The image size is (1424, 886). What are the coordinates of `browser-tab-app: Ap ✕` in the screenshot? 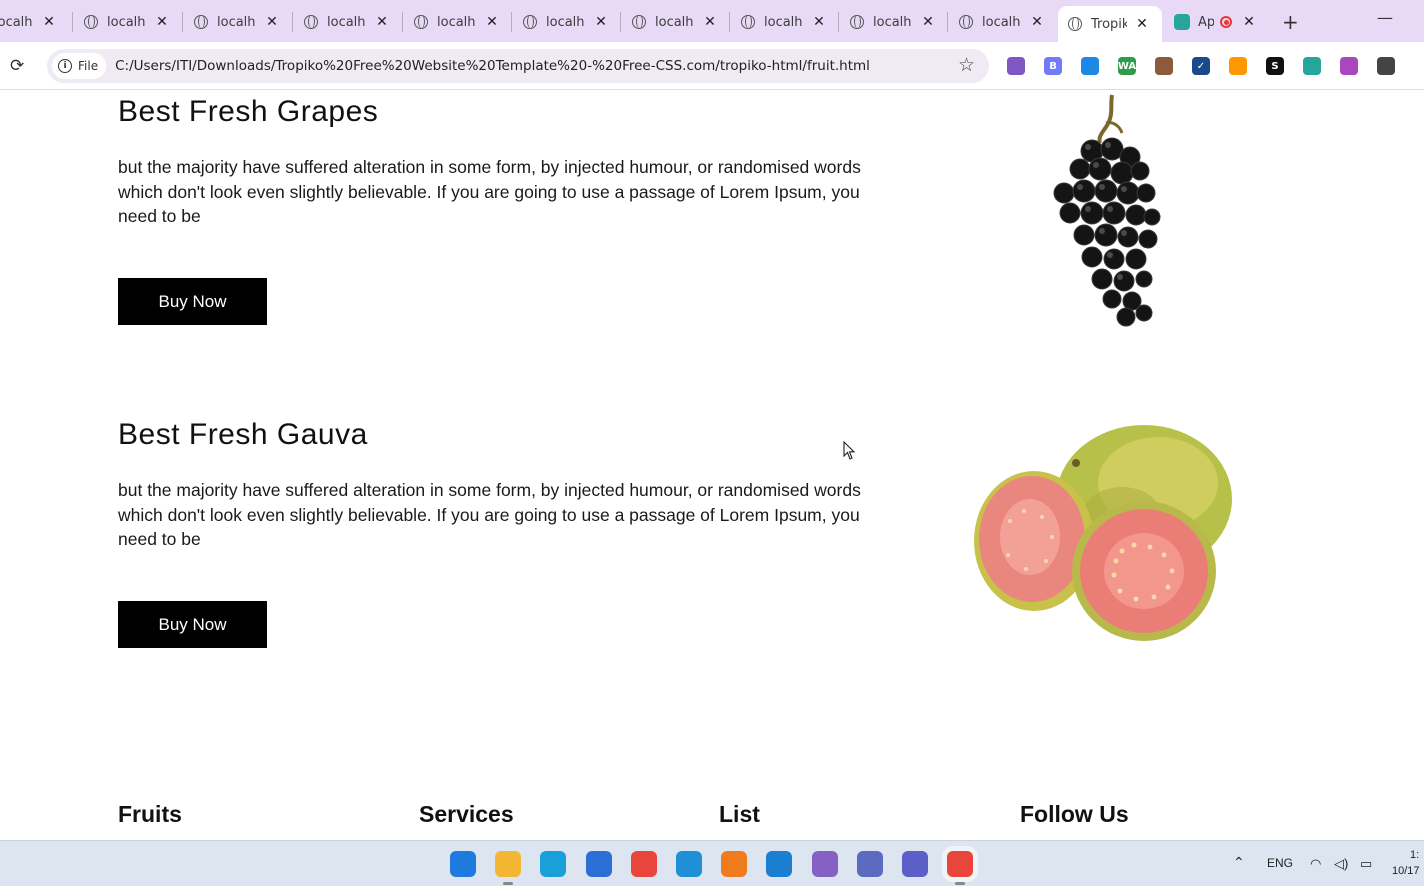 It's located at (1215, 22).